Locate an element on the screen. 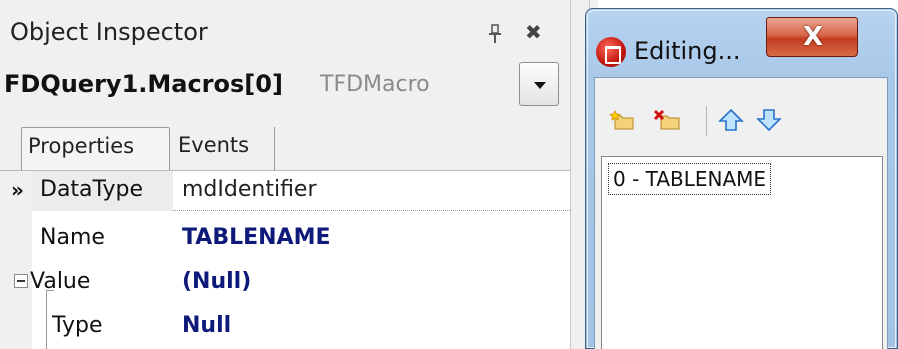  move-up-icon is located at coordinates (731, 120).